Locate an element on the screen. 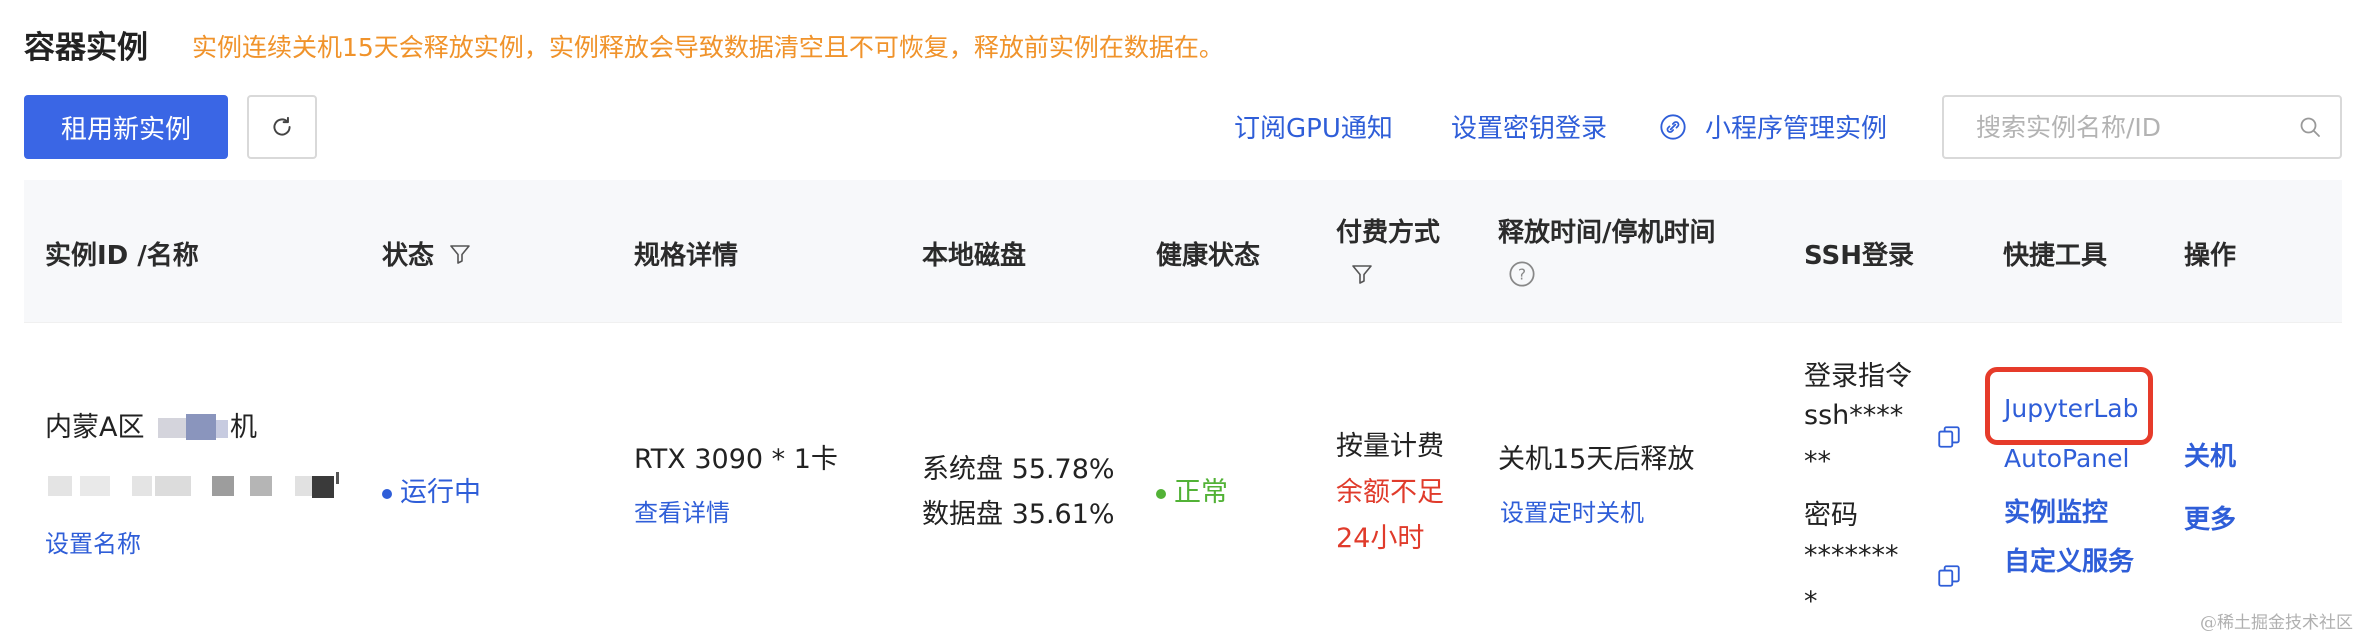  rent-new-instance-button: 租用新实例 is located at coordinates (126, 127).